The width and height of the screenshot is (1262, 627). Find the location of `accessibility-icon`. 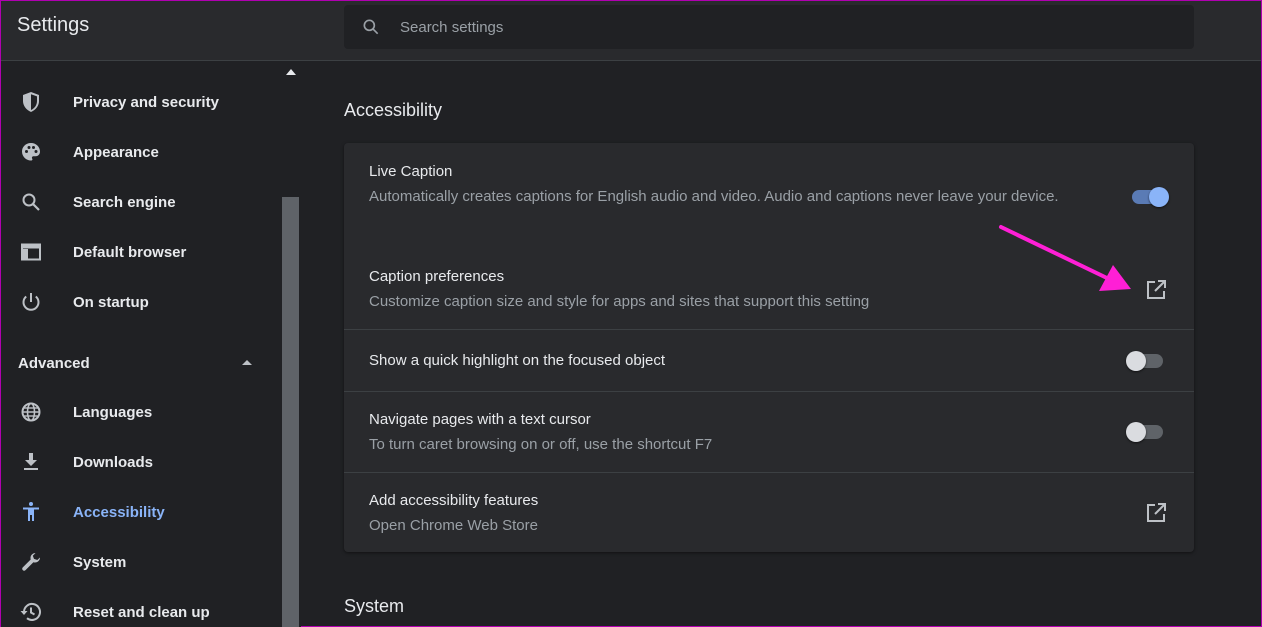

accessibility-icon is located at coordinates (31, 511).